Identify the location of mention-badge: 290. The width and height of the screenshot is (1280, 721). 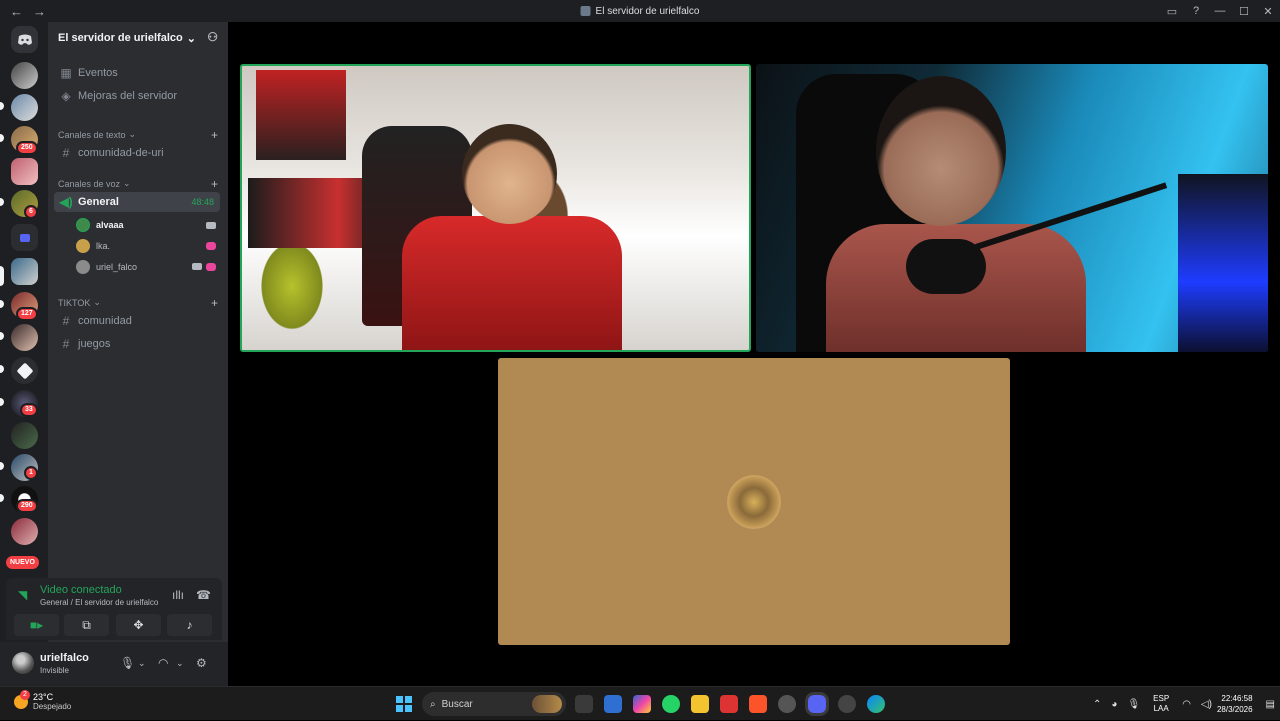
(27, 506).